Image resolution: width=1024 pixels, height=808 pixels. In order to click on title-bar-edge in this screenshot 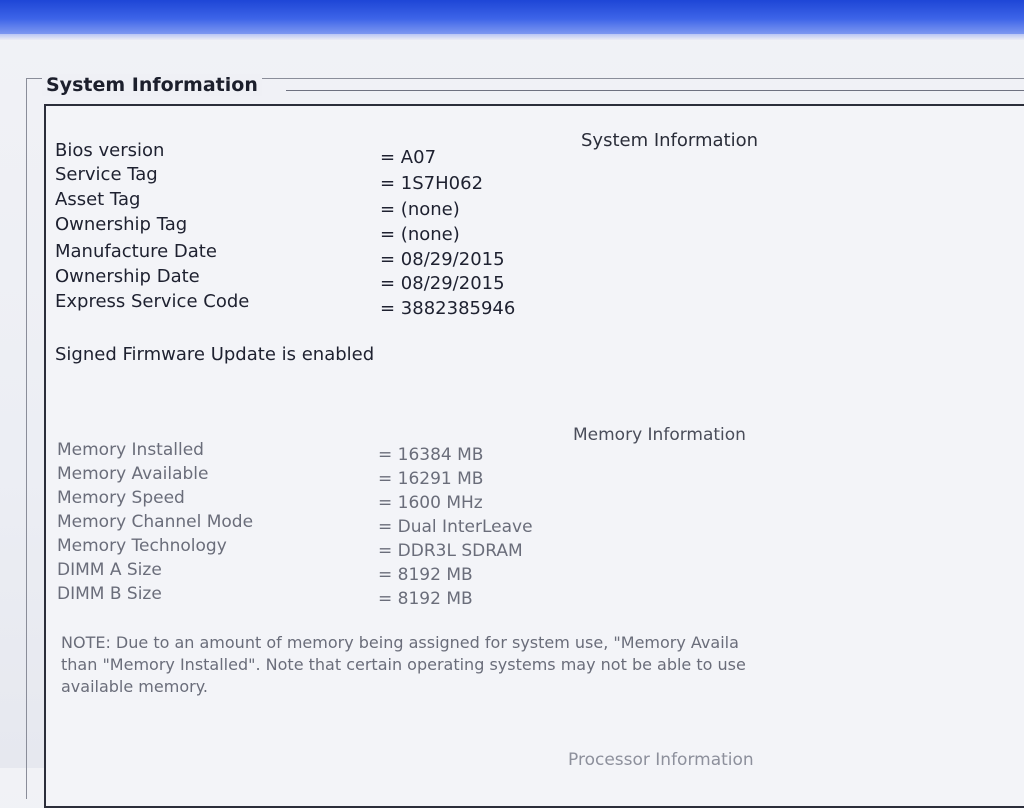, I will do `click(512, 37)`.